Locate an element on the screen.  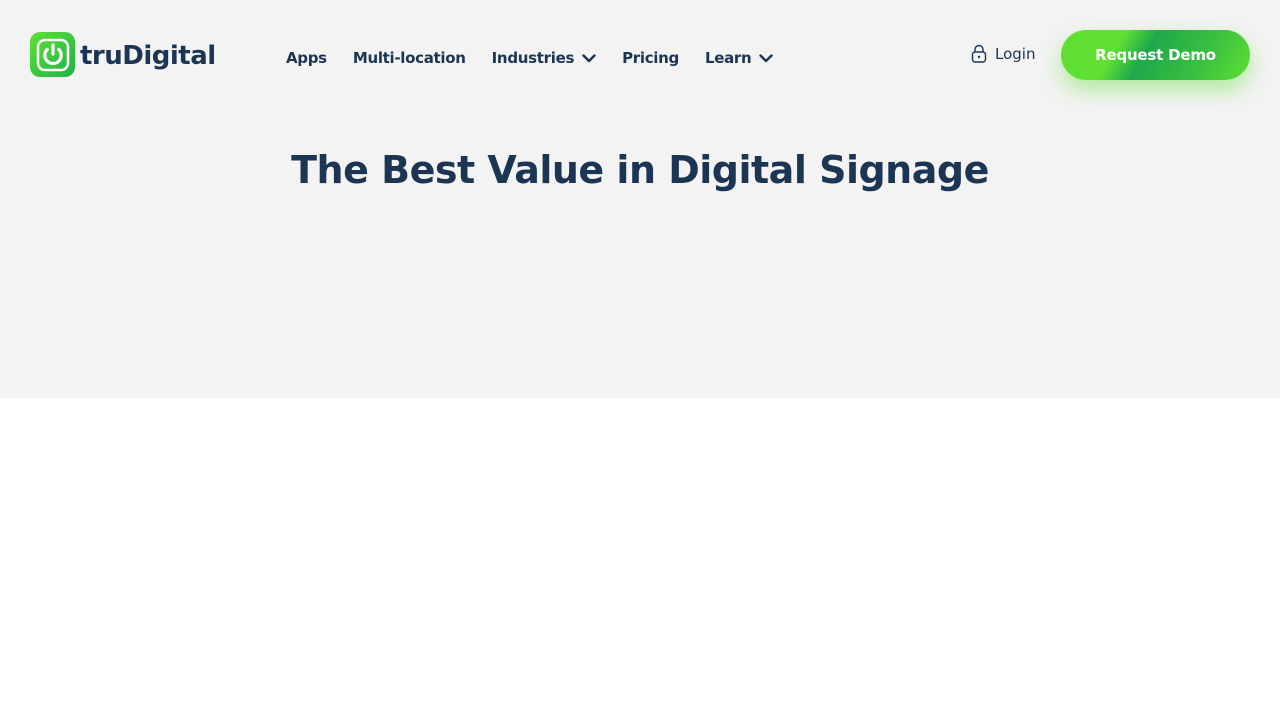
nav-item-label: Multi-location is located at coordinates (409, 58).